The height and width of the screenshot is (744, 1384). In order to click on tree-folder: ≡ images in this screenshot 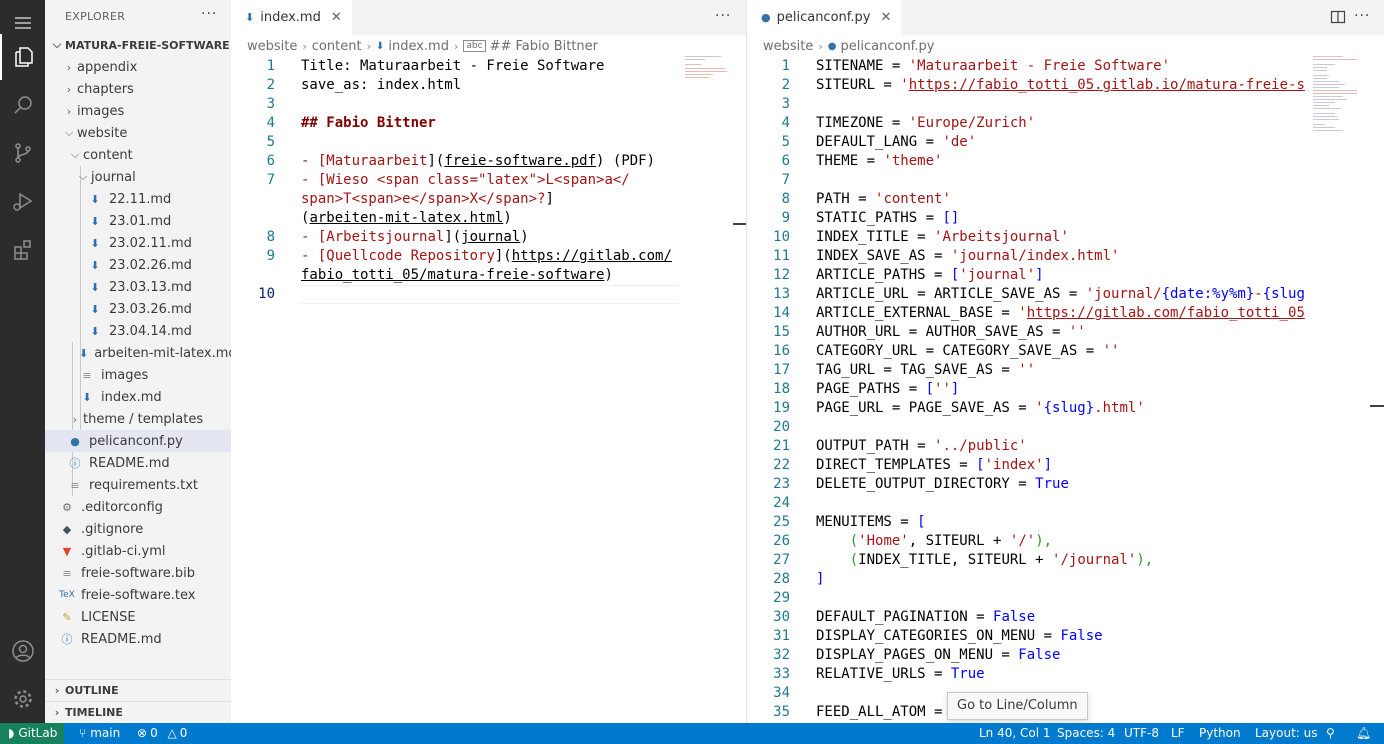, I will do `click(138, 375)`.